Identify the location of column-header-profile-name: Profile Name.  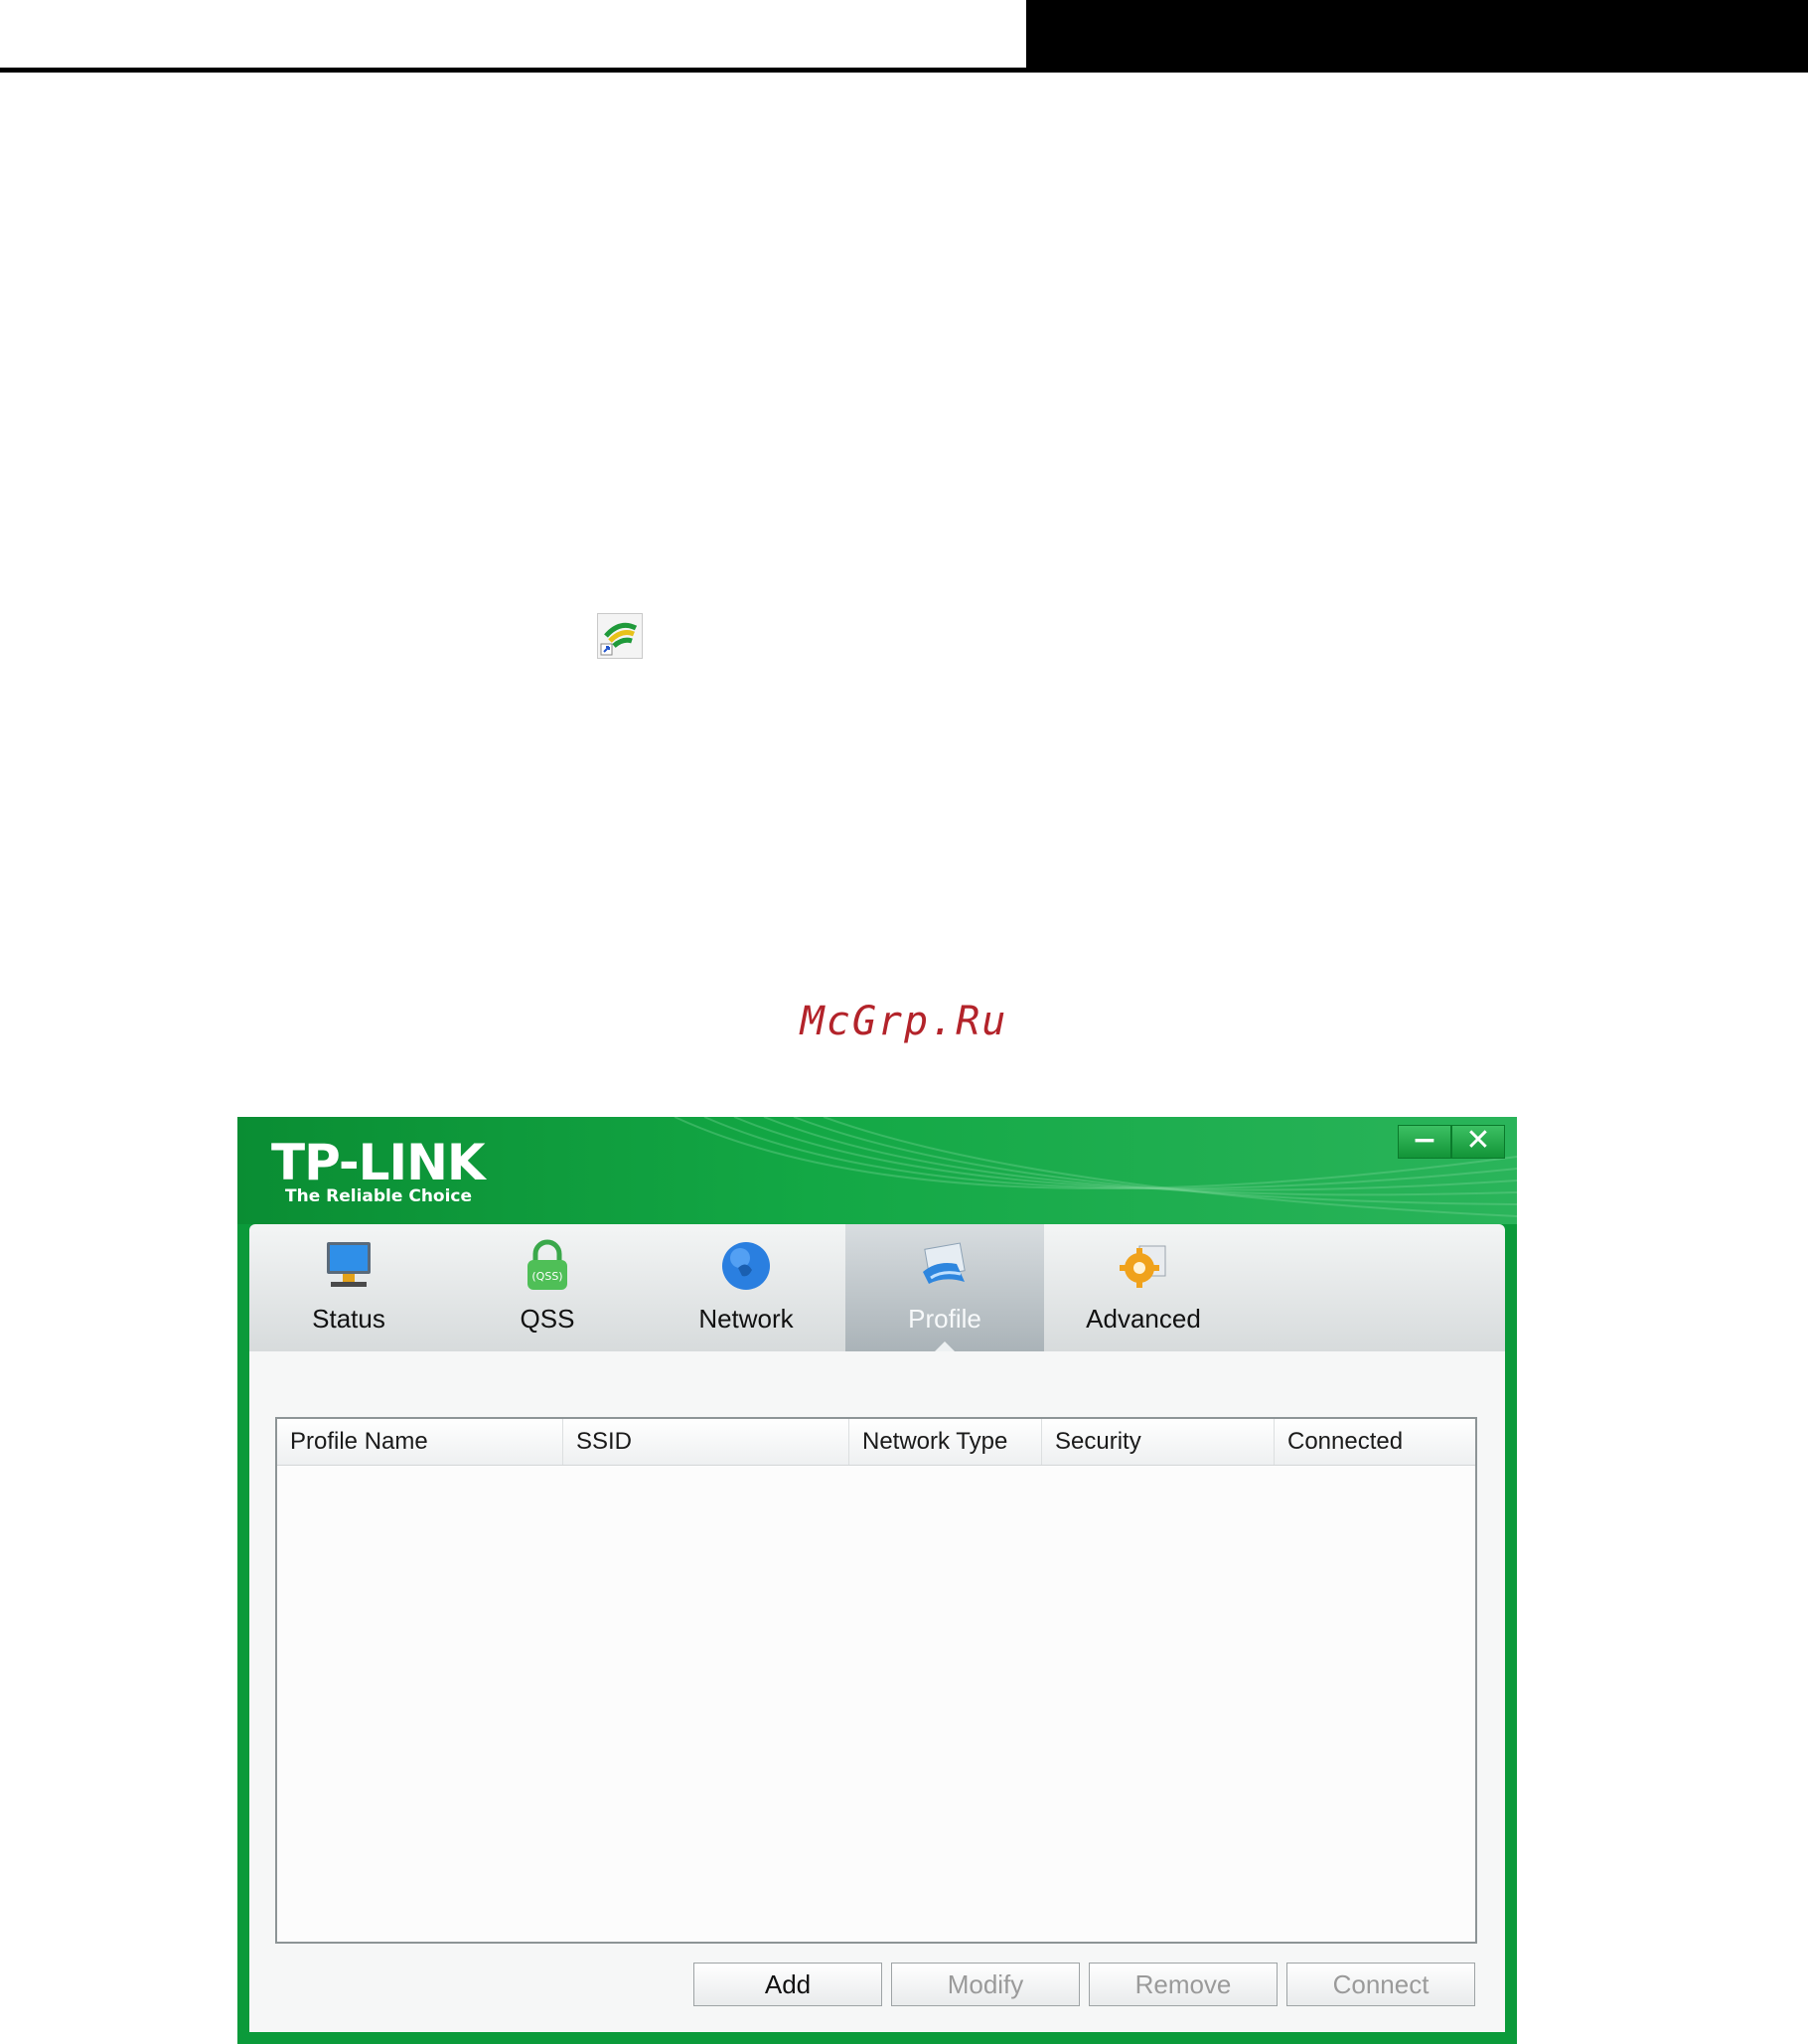
(420, 1442).